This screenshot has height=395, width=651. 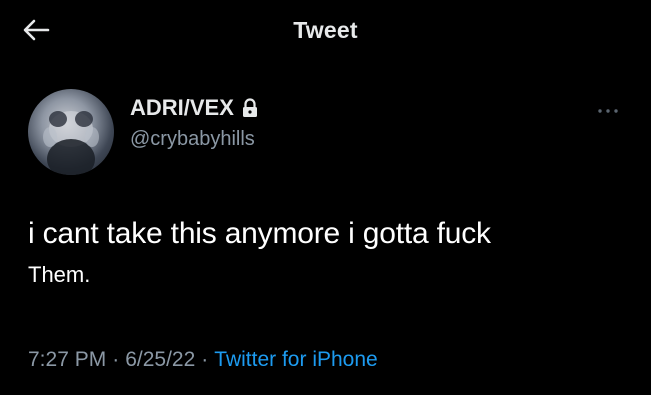 What do you see at coordinates (182, 108) in the screenshot?
I see `display-name: ADRI/VEX` at bounding box center [182, 108].